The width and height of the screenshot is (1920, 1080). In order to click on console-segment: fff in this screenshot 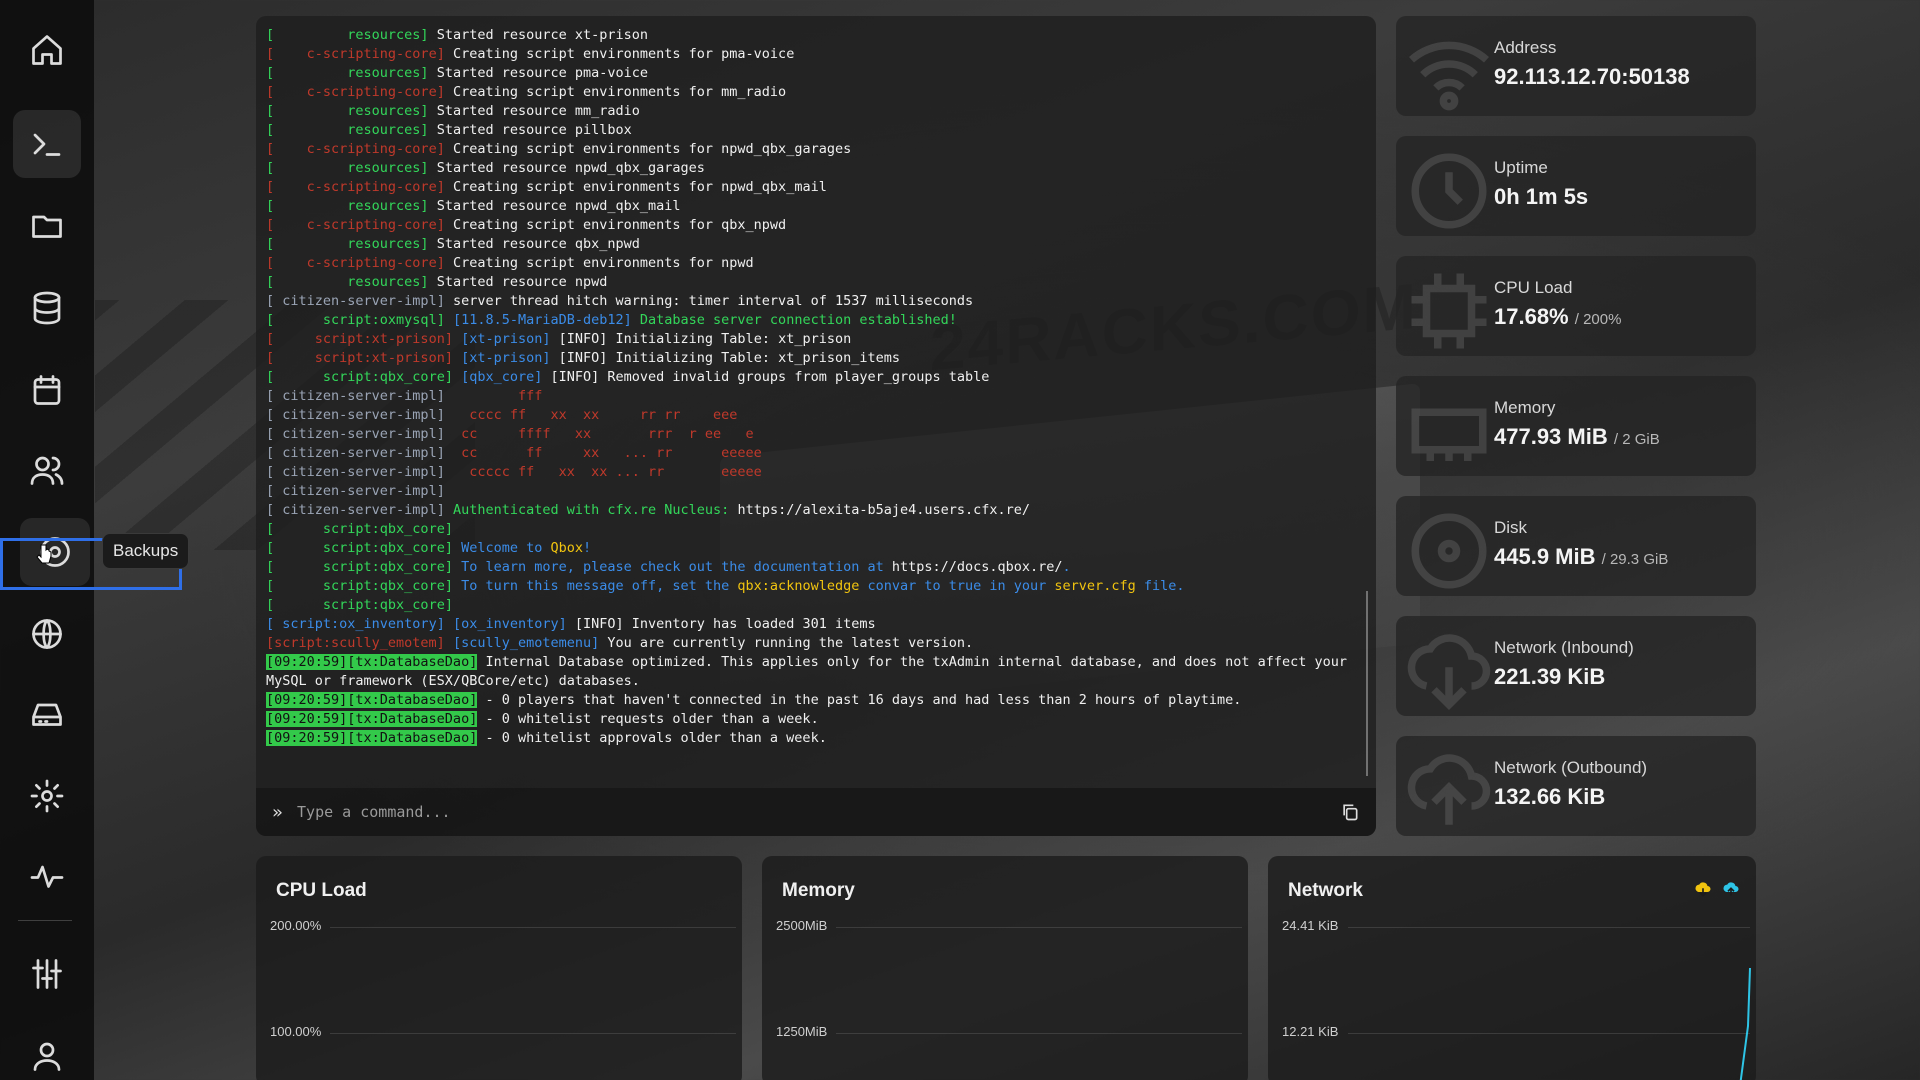, I will do `click(497, 396)`.